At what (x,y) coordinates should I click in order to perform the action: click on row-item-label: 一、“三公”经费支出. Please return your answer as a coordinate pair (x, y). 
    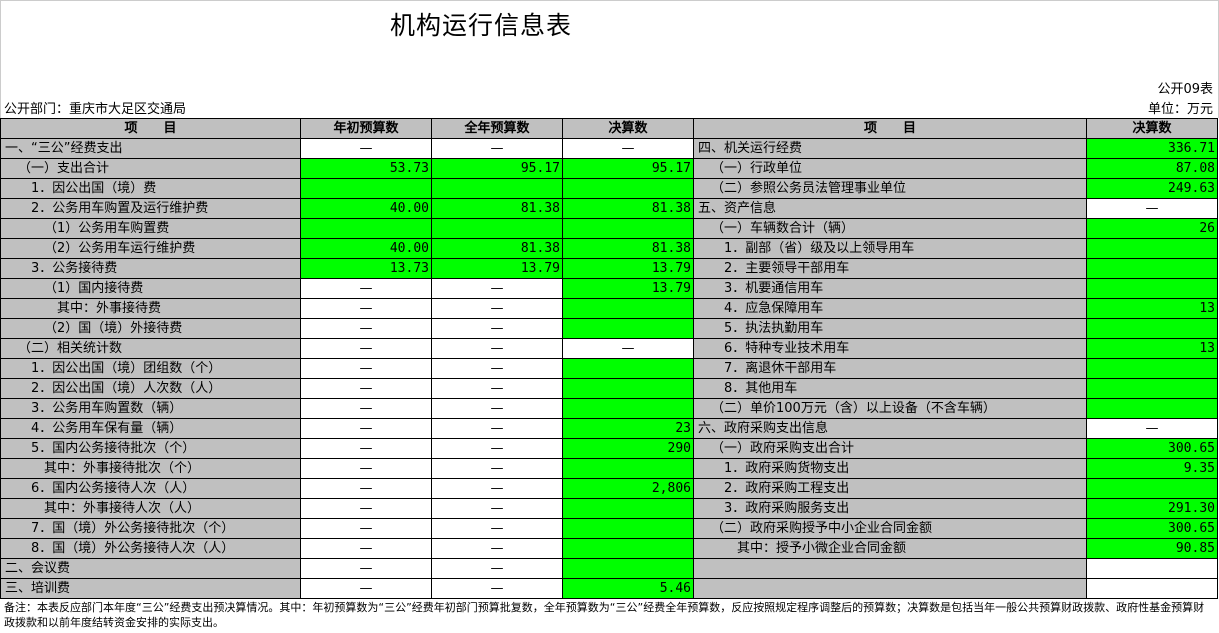
    Looking at the image, I should click on (150, 148).